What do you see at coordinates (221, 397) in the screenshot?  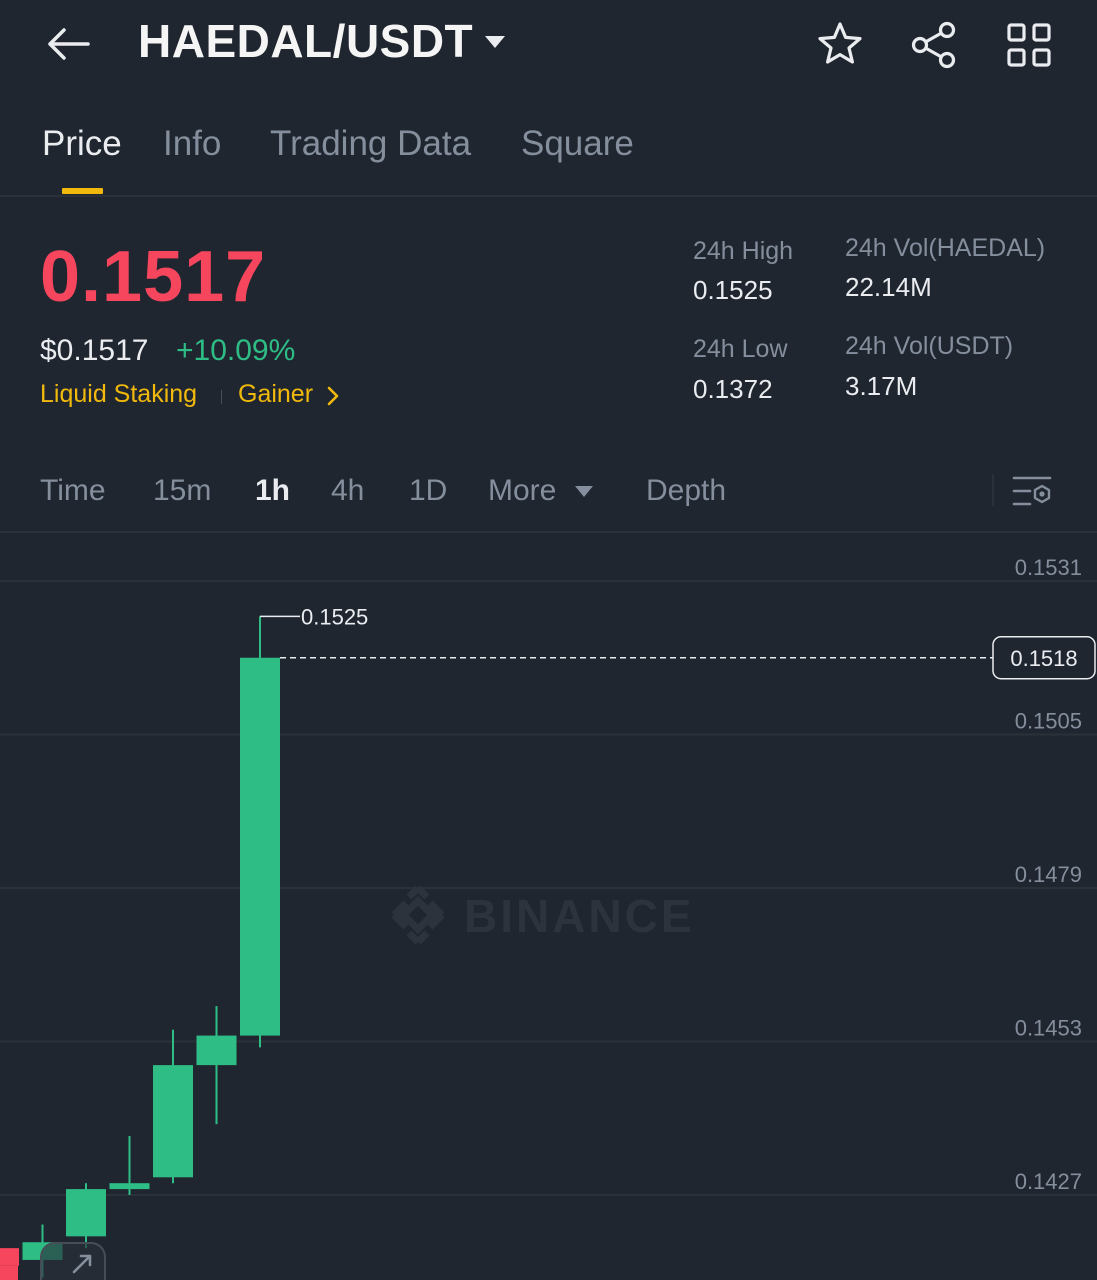 I see `tag-separator` at bounding box center [221, 397].